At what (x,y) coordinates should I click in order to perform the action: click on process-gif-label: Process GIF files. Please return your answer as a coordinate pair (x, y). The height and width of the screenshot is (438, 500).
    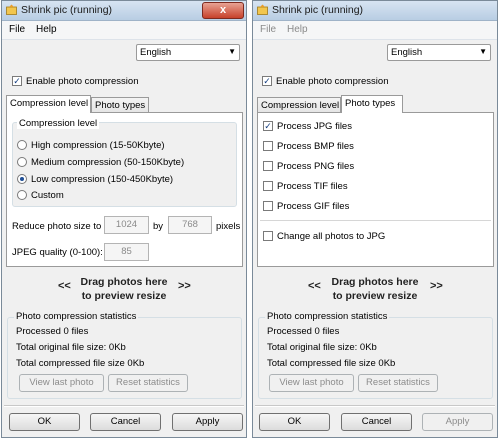
    Looking at the image, I should click on (313, 206).